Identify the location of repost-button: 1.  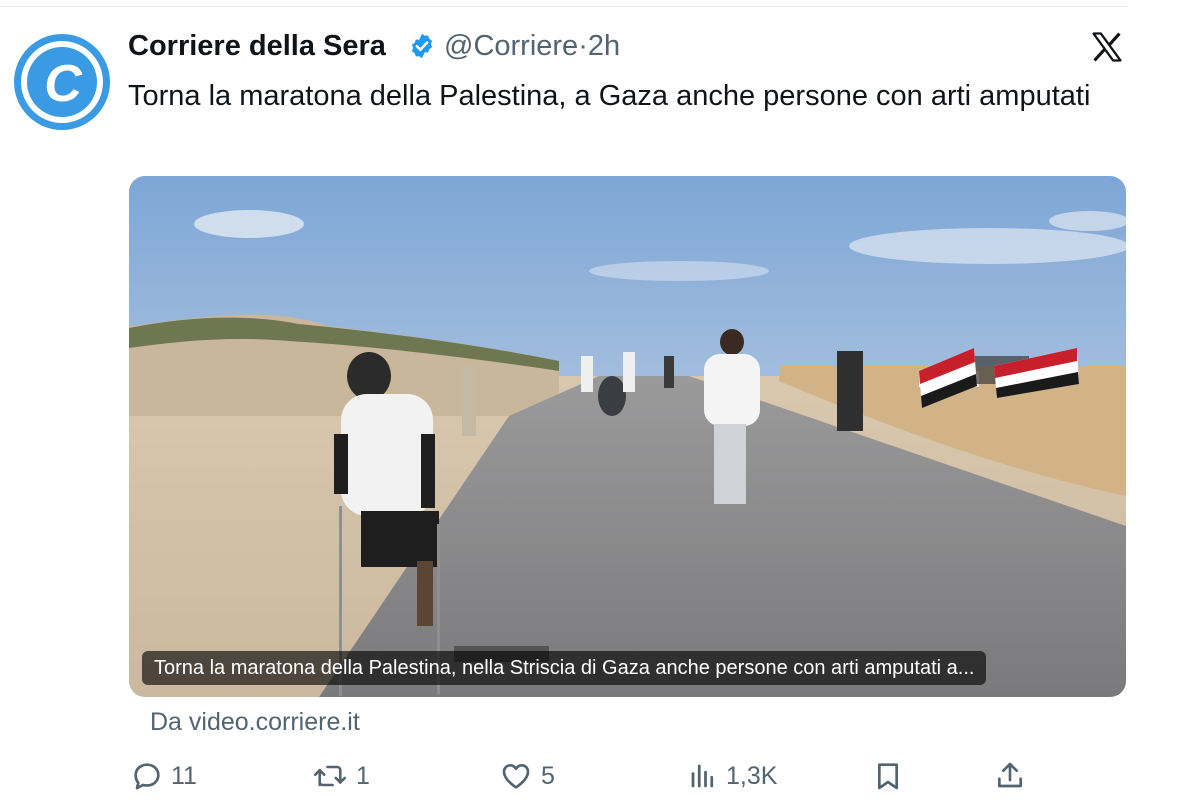
(341, 776).